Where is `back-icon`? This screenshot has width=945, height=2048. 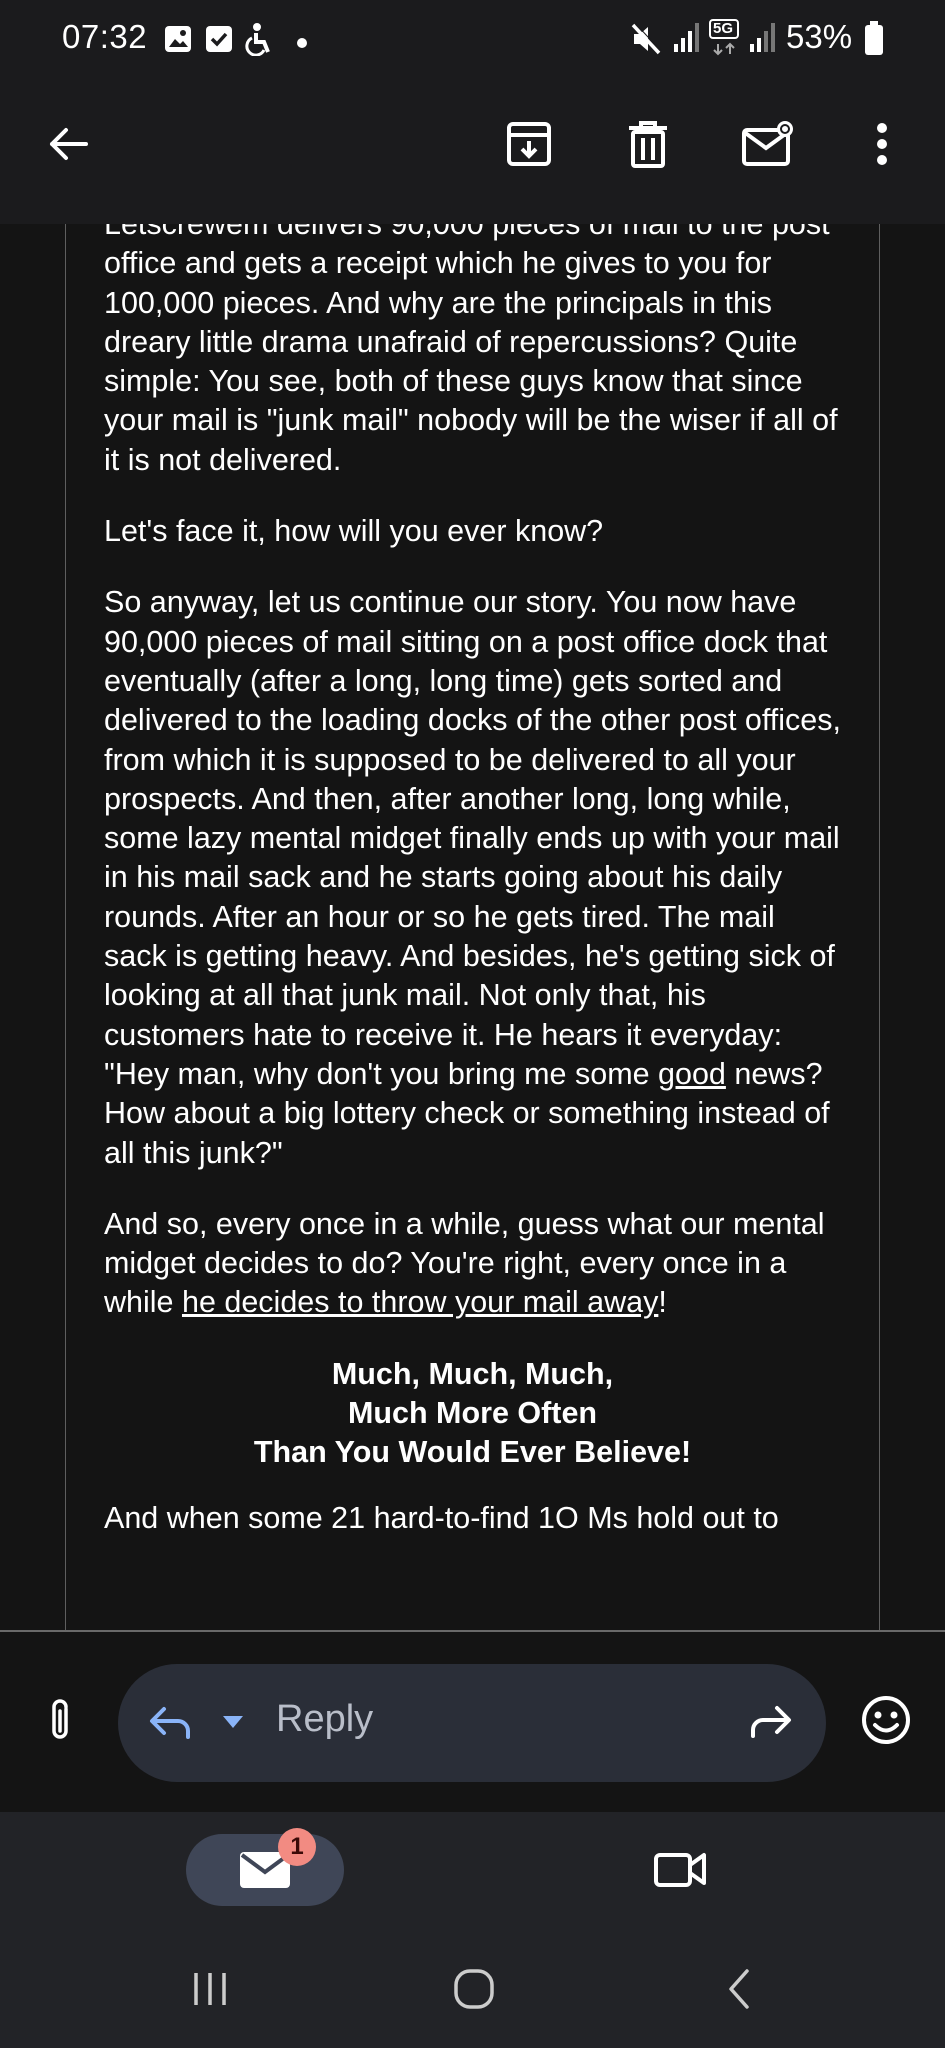 back-icon is located at coordinates (740, 1991).